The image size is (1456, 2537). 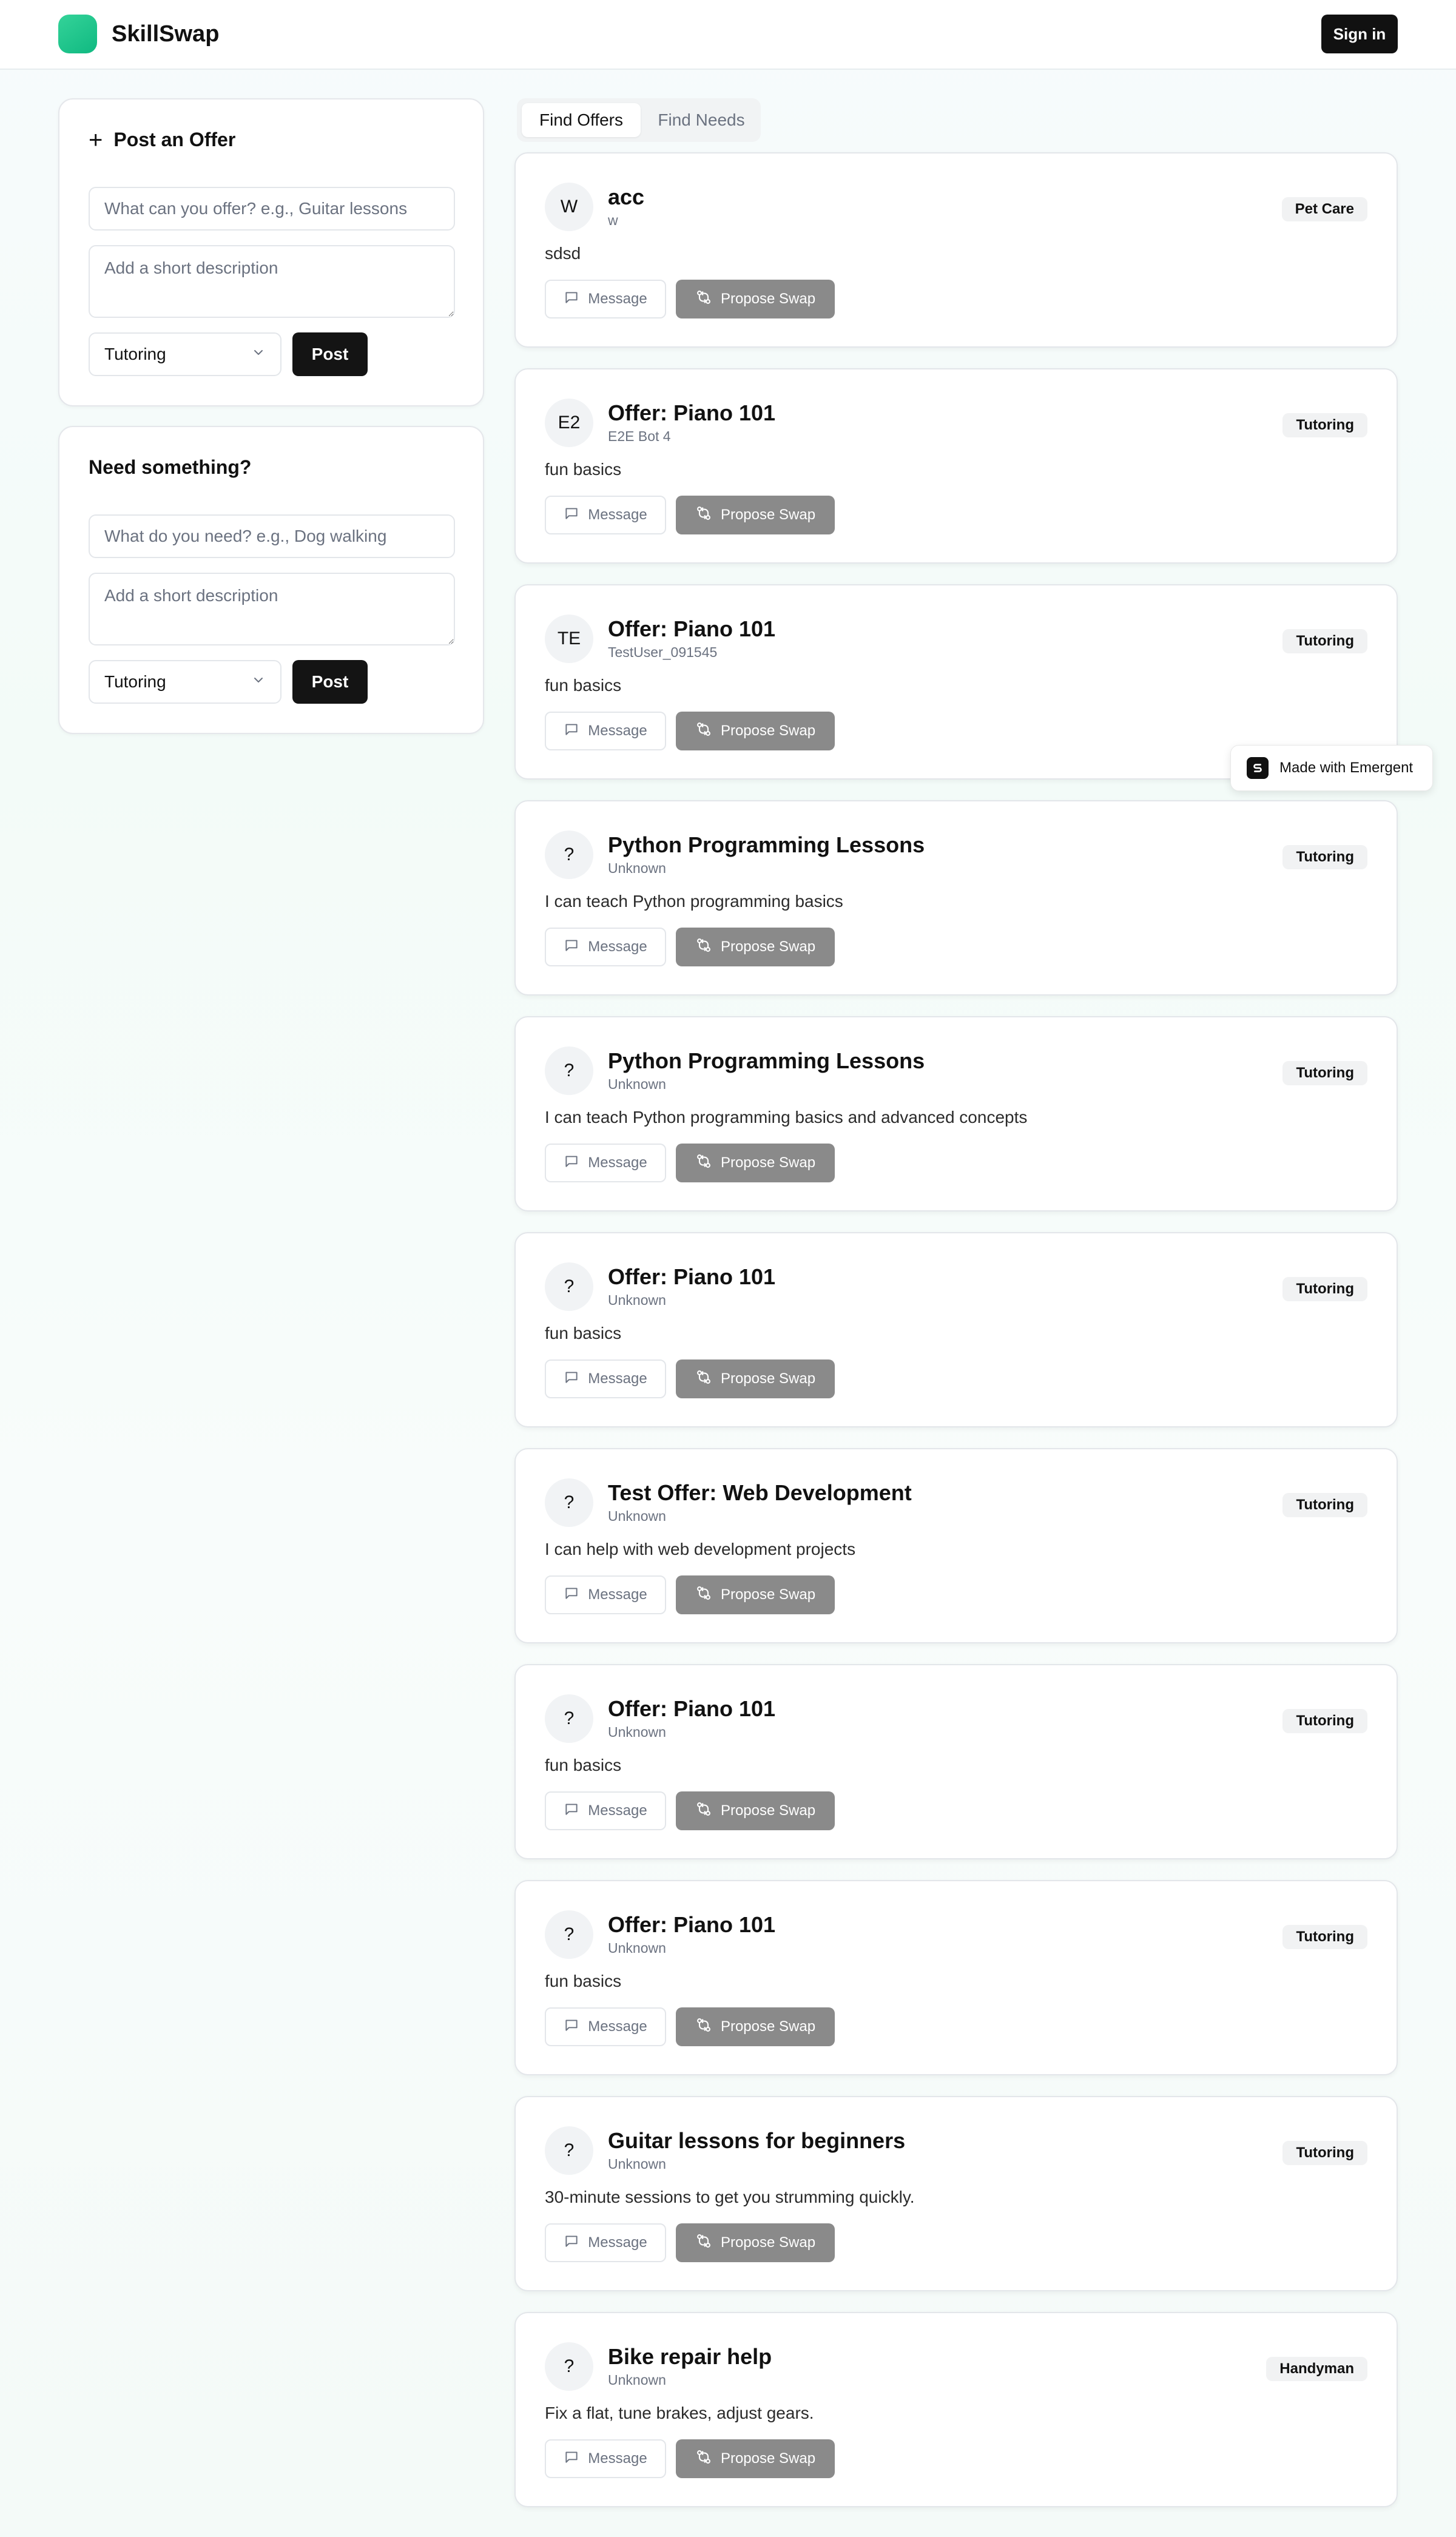 What do you see at coordinates (569, 207) in the screenshot?
I see `avatar-initials: W` at bounding box center [569, 207].